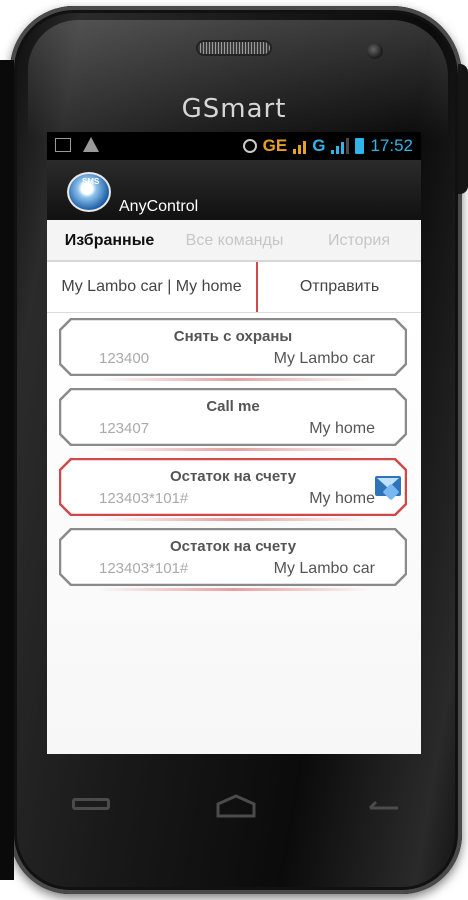 The width and height of the screenshot is (468, 900). I want to click on send-sms-icon, so click(388, 486).